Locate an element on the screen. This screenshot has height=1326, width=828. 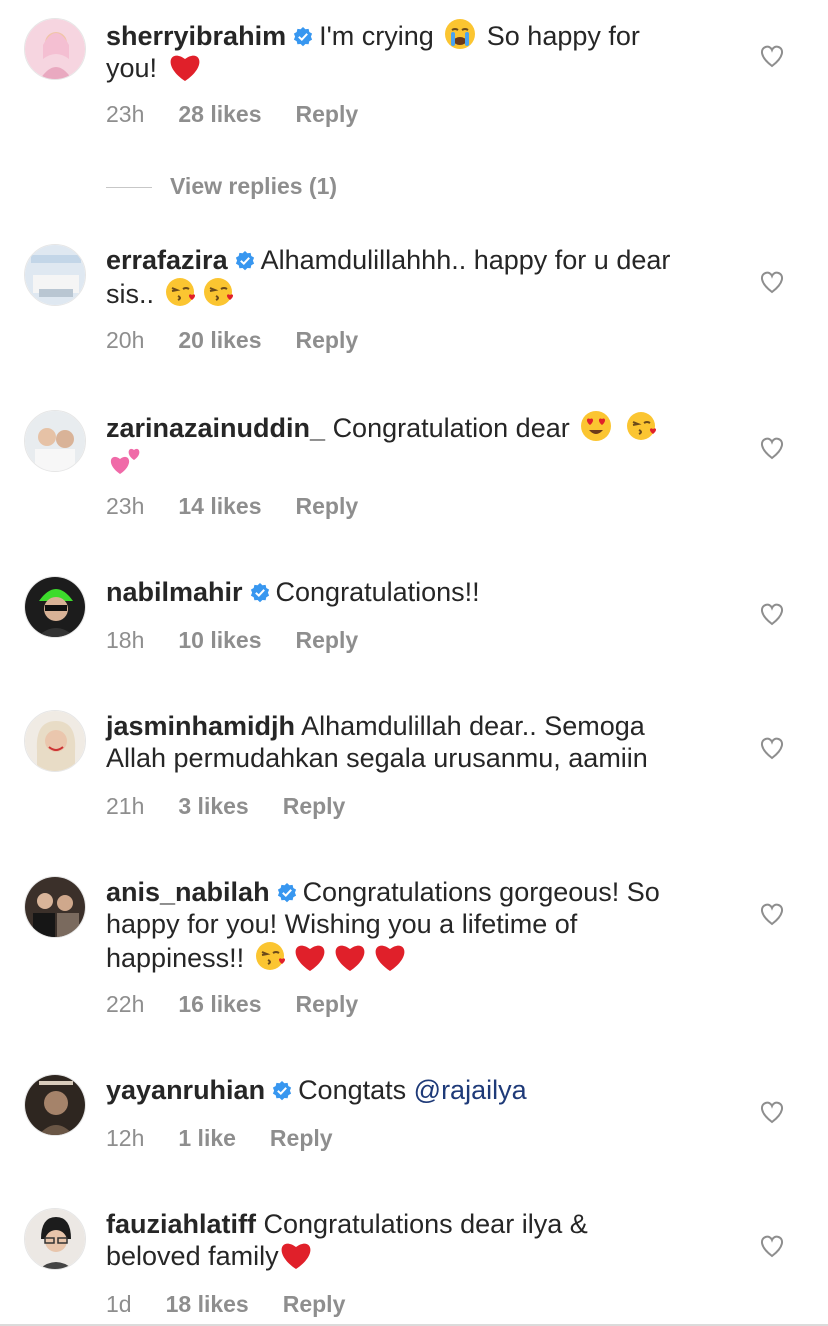
divider is located at coordinates (129, 188).